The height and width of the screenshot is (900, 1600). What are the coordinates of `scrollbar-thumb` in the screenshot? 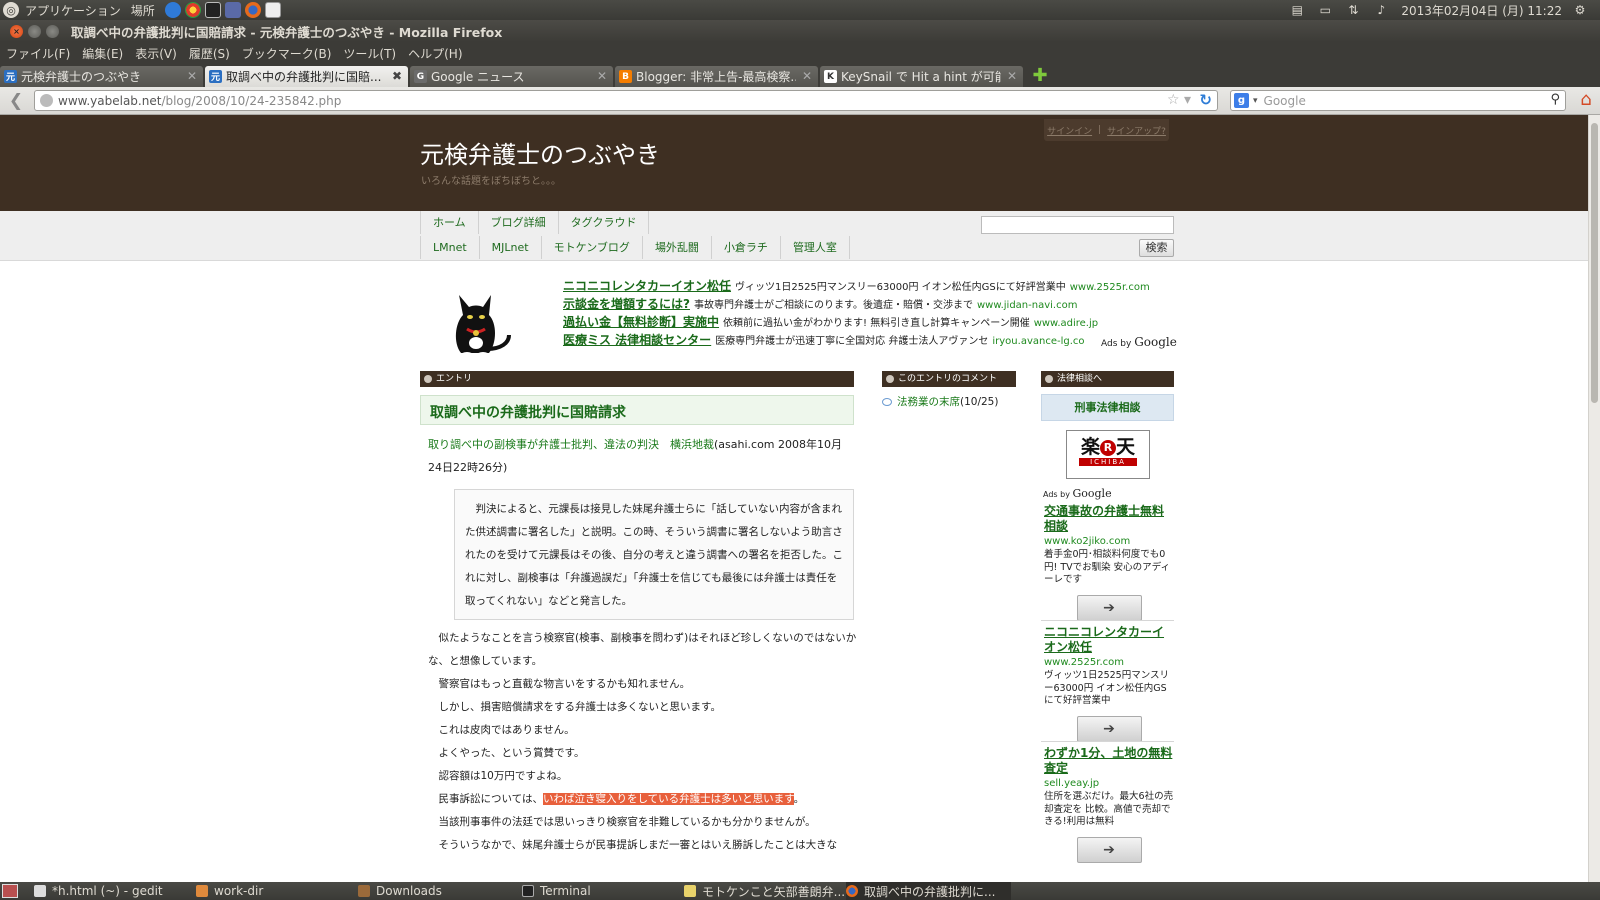 It's located at (1594, 263).